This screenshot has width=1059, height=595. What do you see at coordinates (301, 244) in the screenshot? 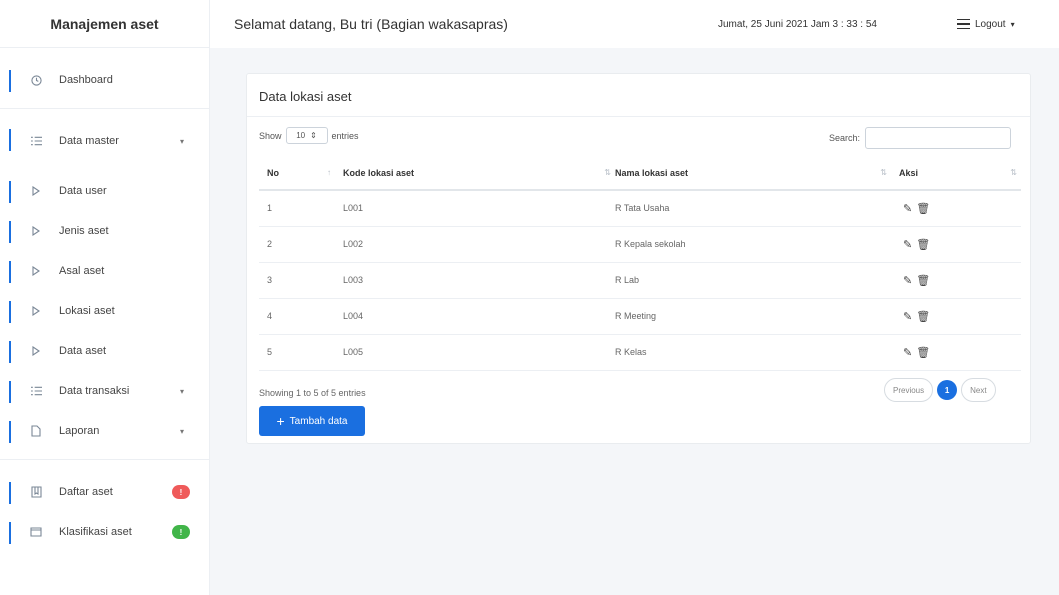
I see `cell-no: 2` at bounding box center [301, 244].